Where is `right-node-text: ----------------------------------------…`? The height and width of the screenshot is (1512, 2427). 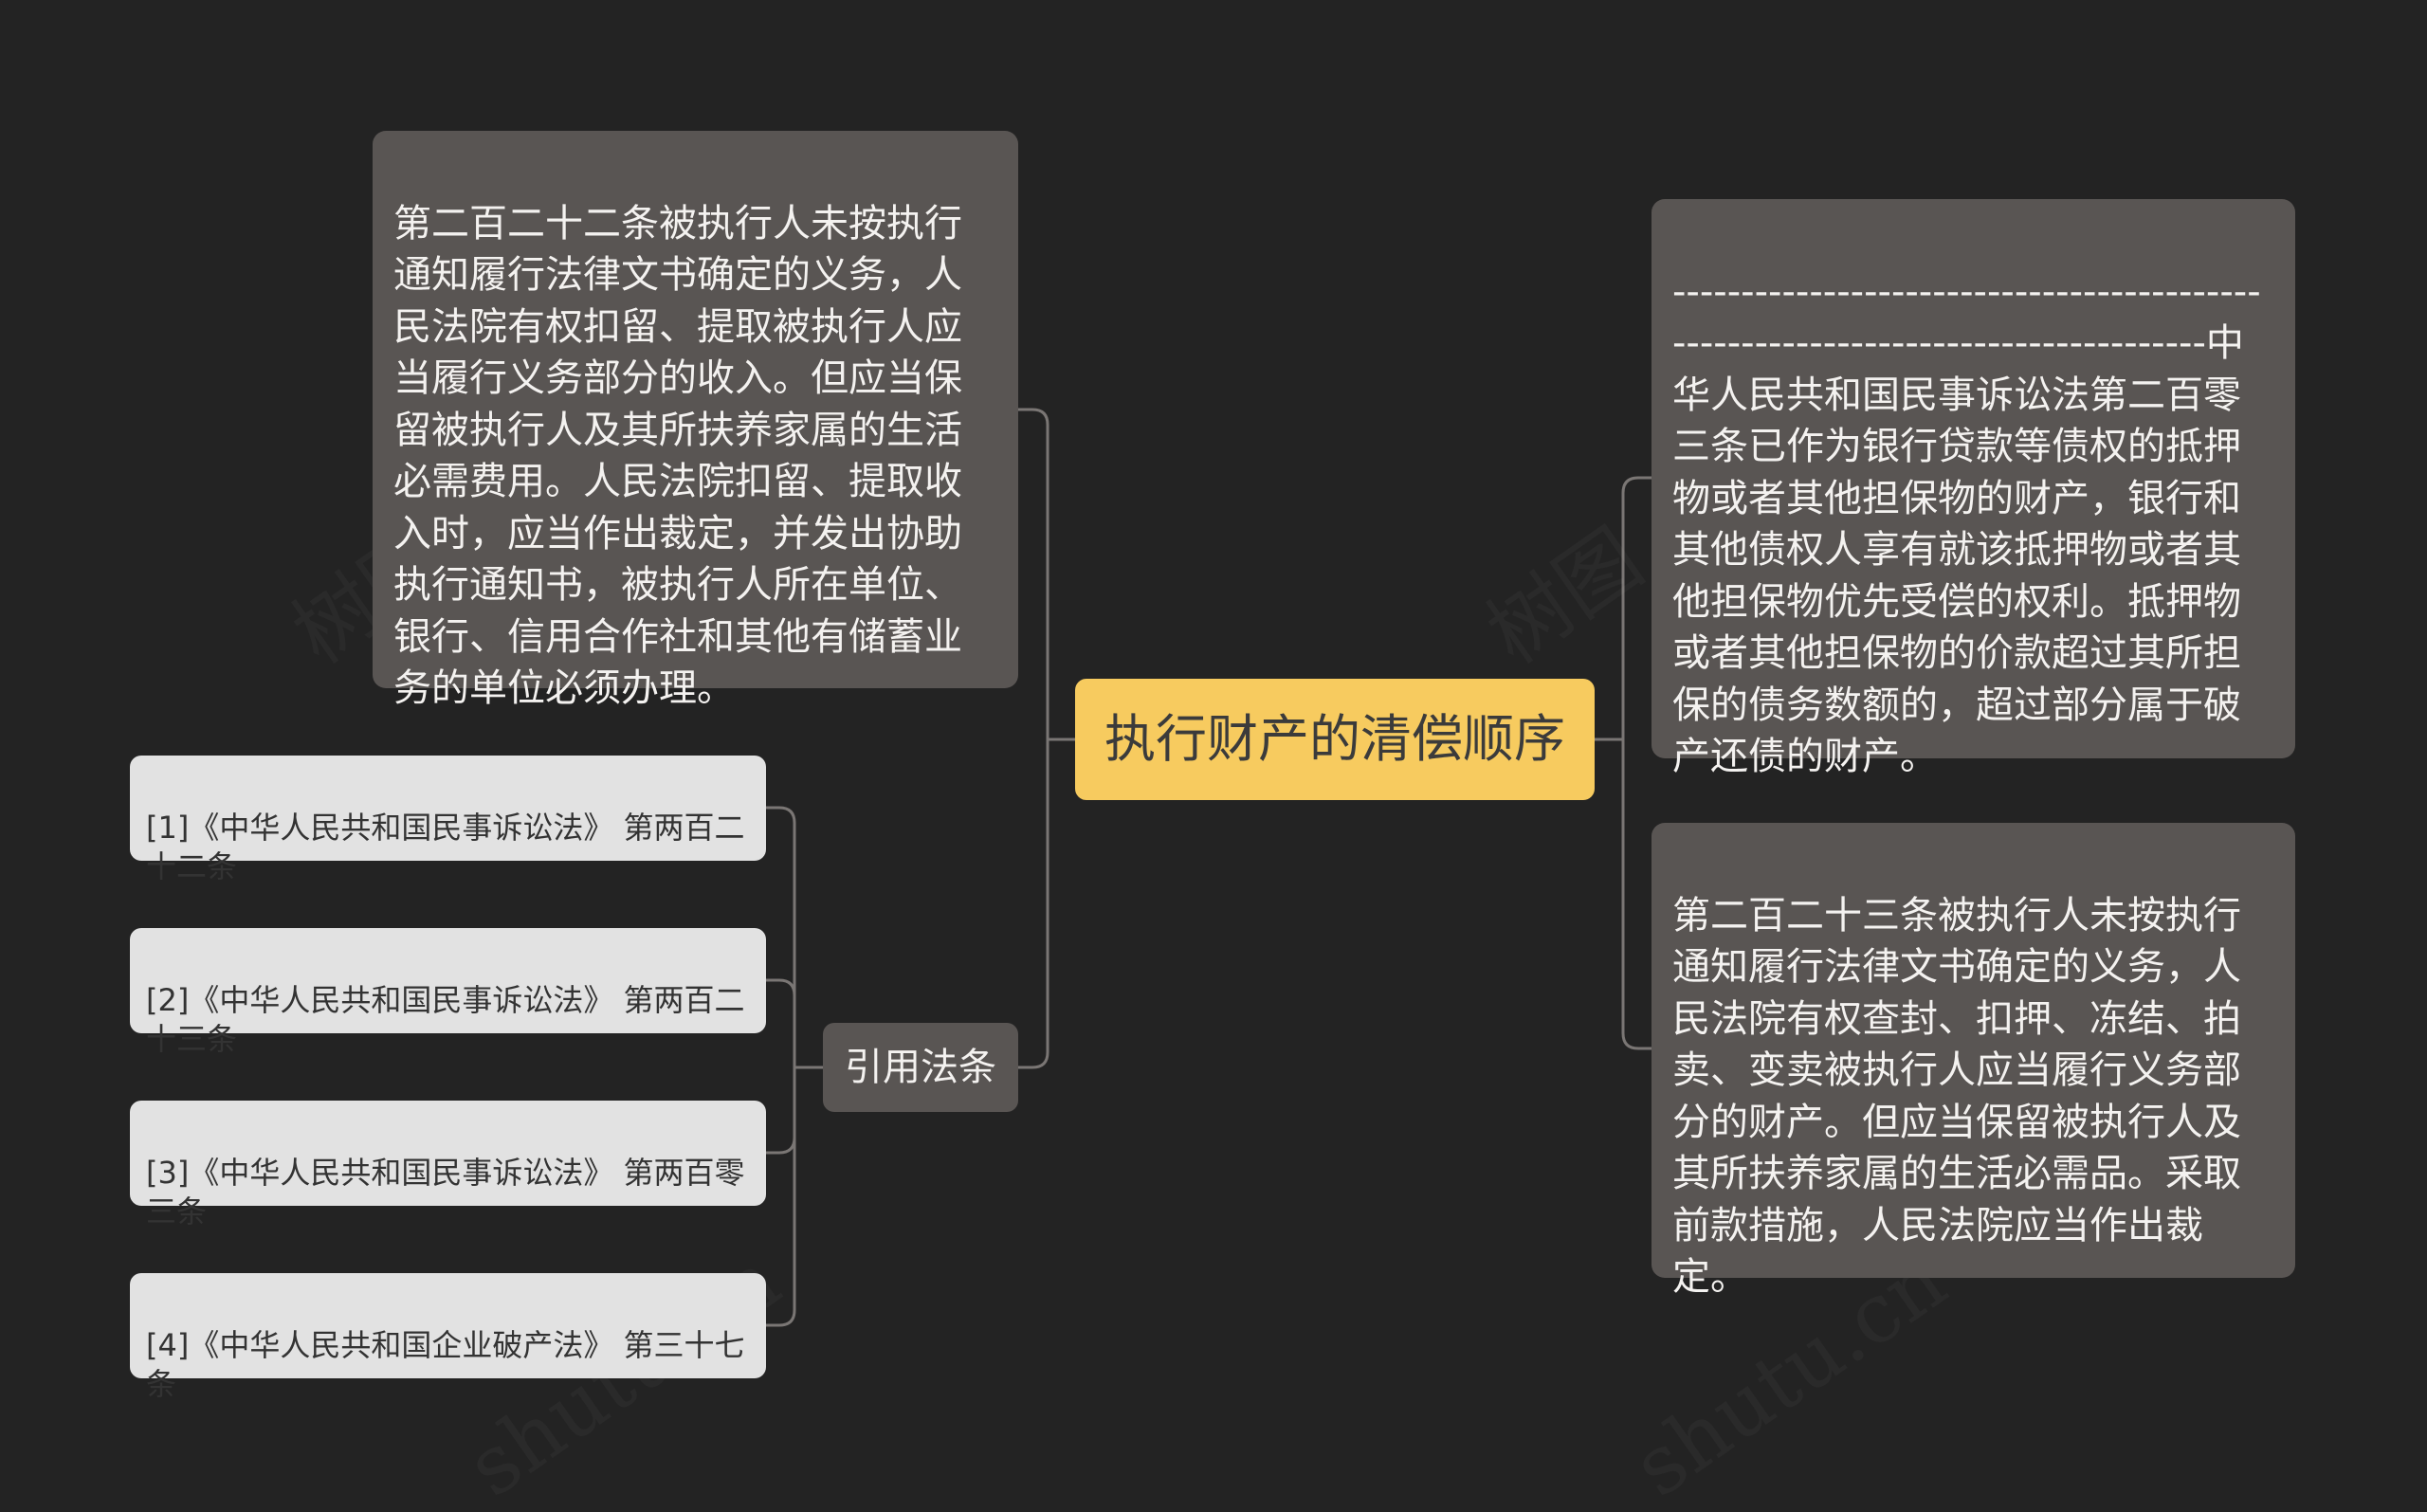
right-node-text: ----------------------------------------… is located at coordinates (1967, 524).